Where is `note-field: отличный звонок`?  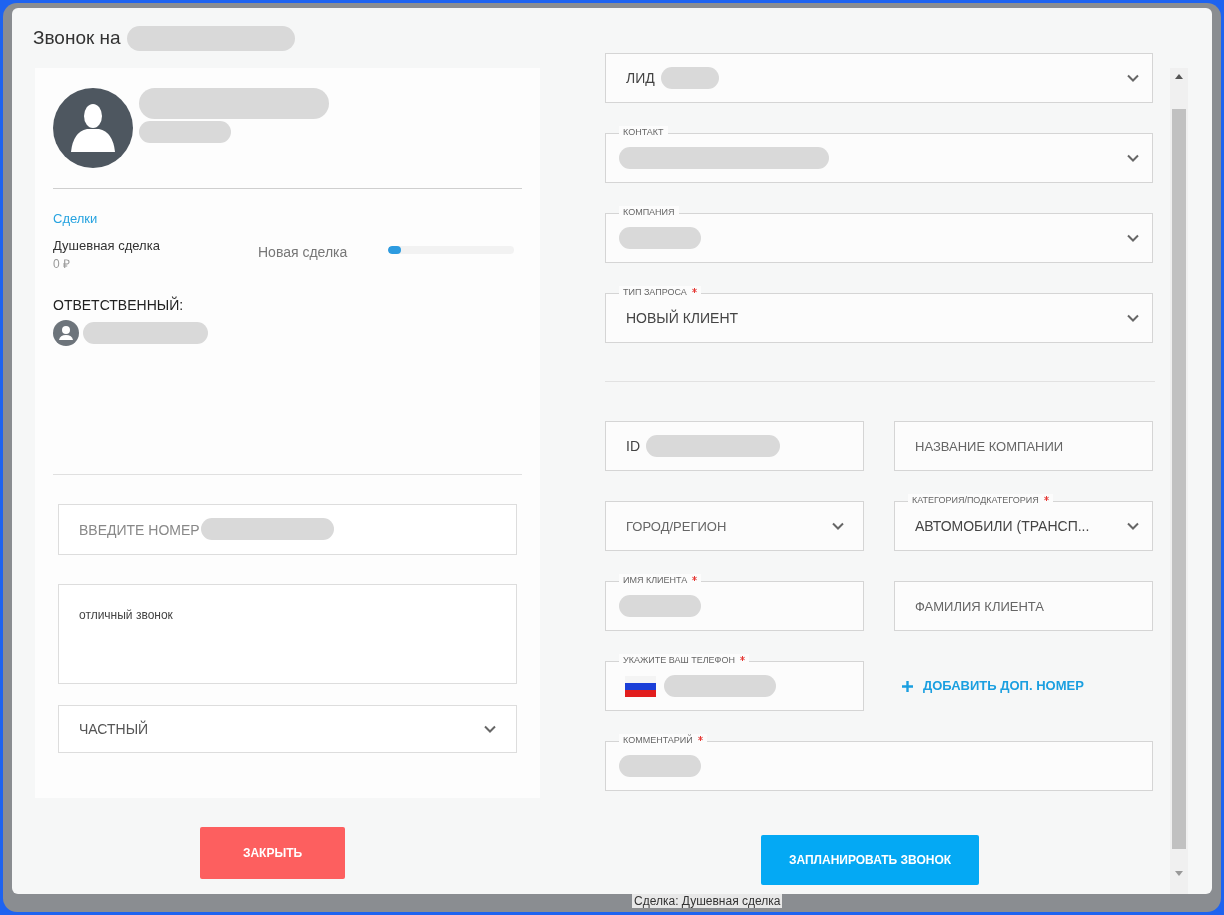
note-field: отличный звонок is located at coordinates (287, 634).